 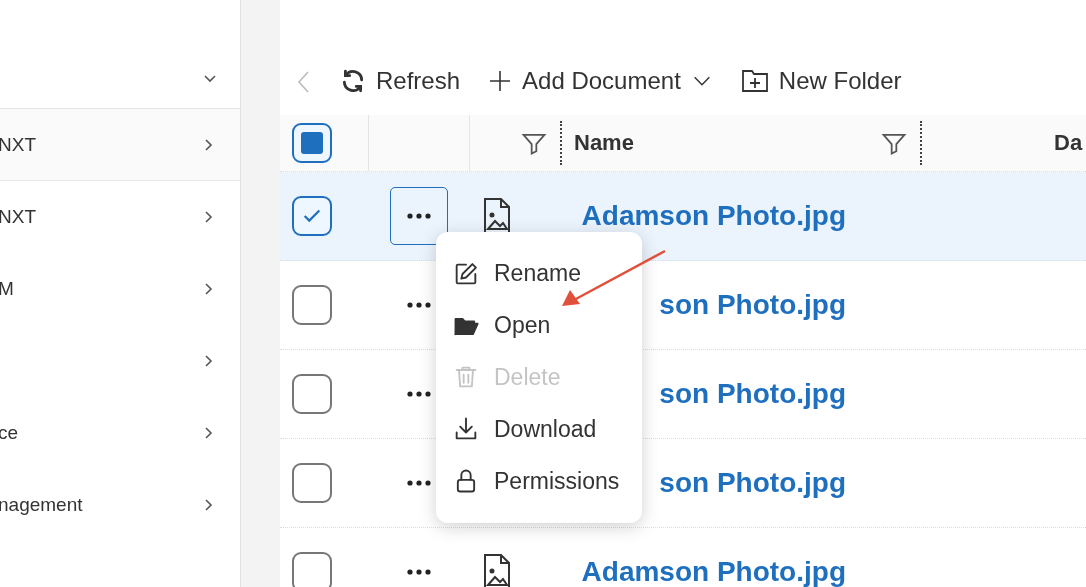 I want to click on column-header: Da, so click(x=1068, y=143).